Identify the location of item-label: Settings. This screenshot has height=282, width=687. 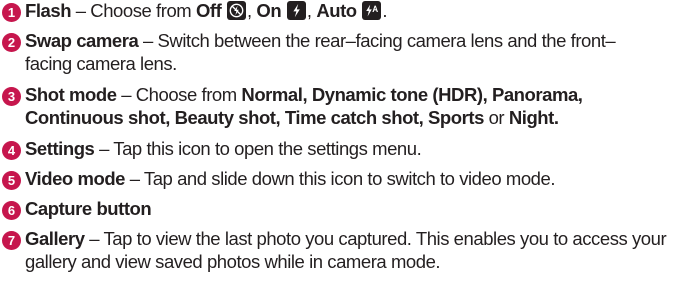
(60, 148).